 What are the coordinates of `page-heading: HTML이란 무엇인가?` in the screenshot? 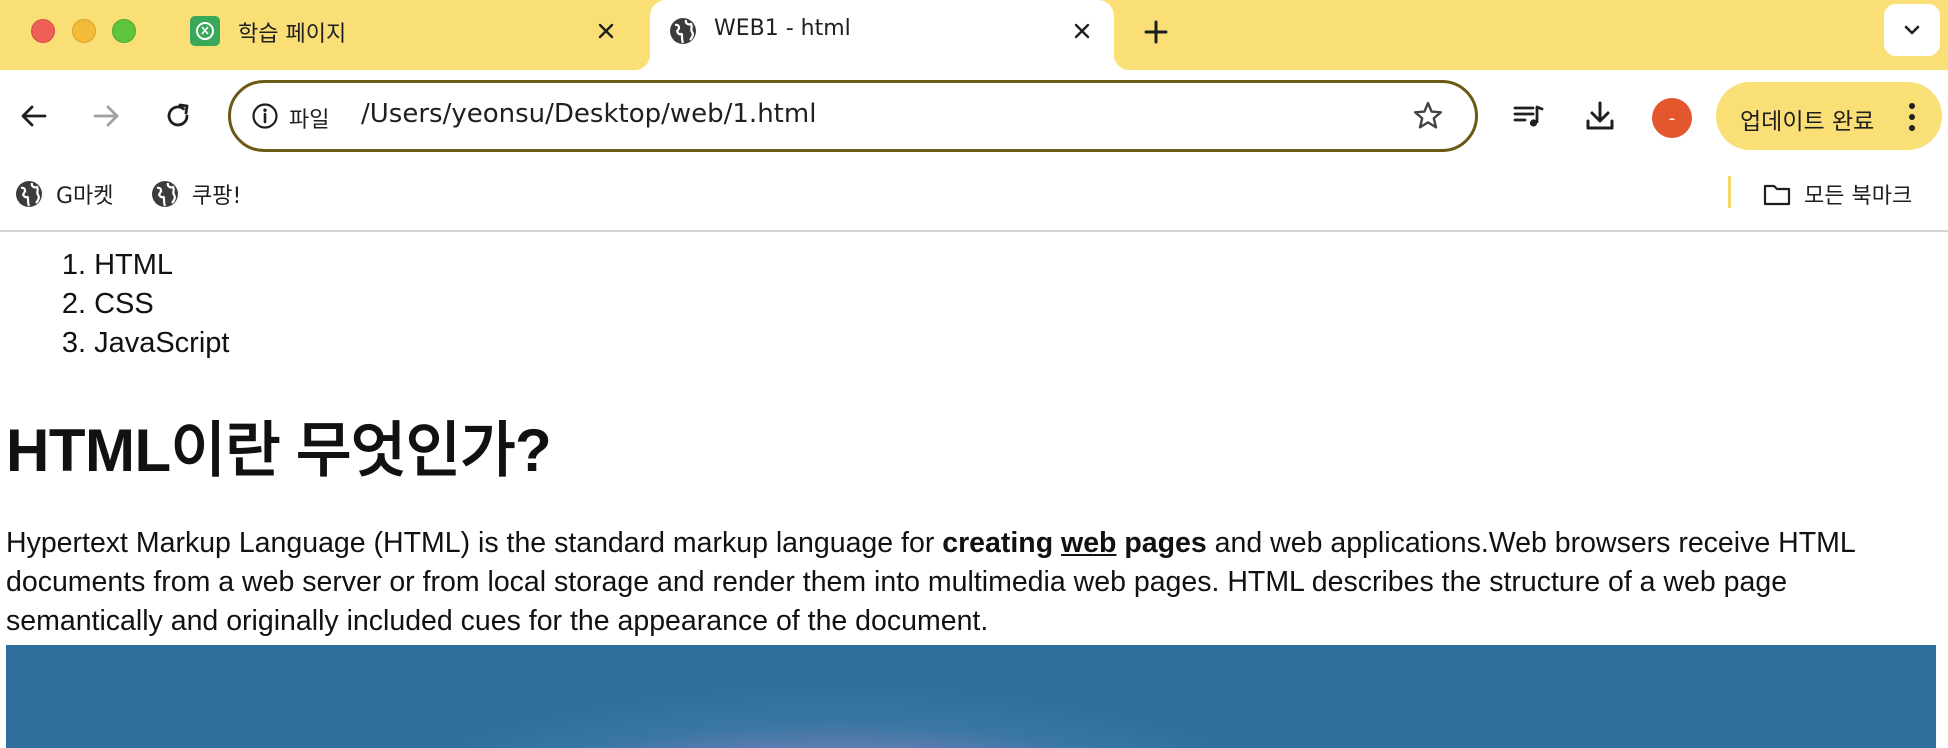 It's located at (279, 450).